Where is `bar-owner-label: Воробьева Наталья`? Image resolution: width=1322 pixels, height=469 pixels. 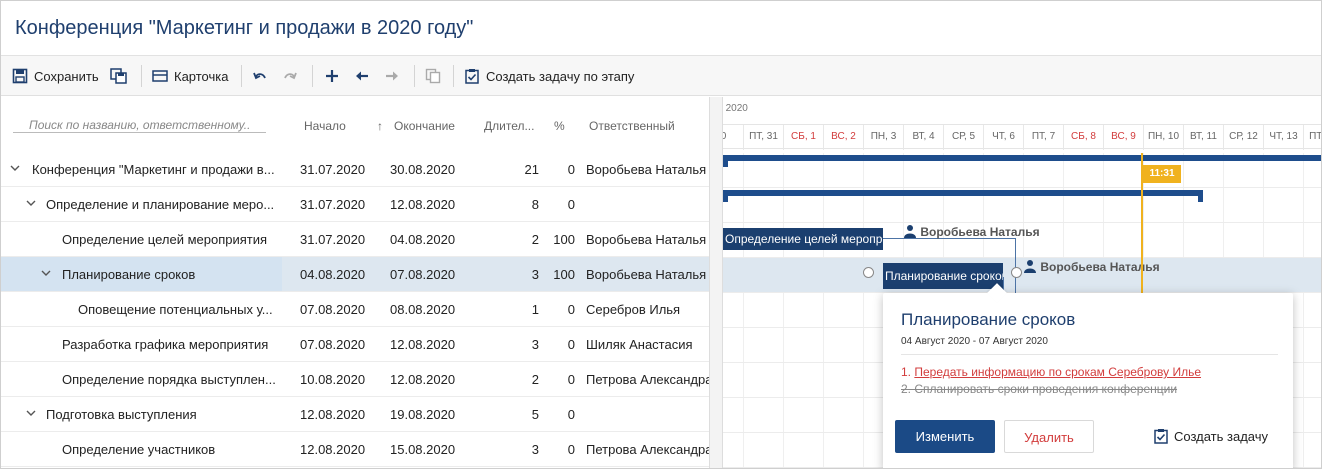 bar-owner-label: Воробьева Наталья is located at coordinates (971, 231).